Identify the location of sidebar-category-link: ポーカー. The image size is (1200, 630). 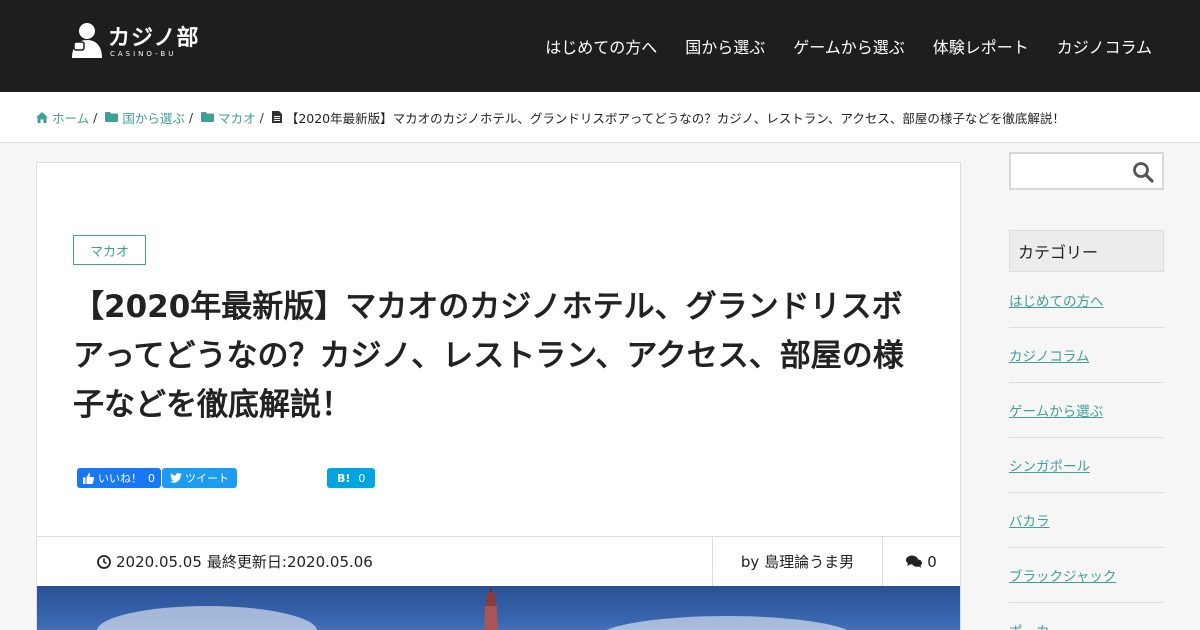
(1036, 625).